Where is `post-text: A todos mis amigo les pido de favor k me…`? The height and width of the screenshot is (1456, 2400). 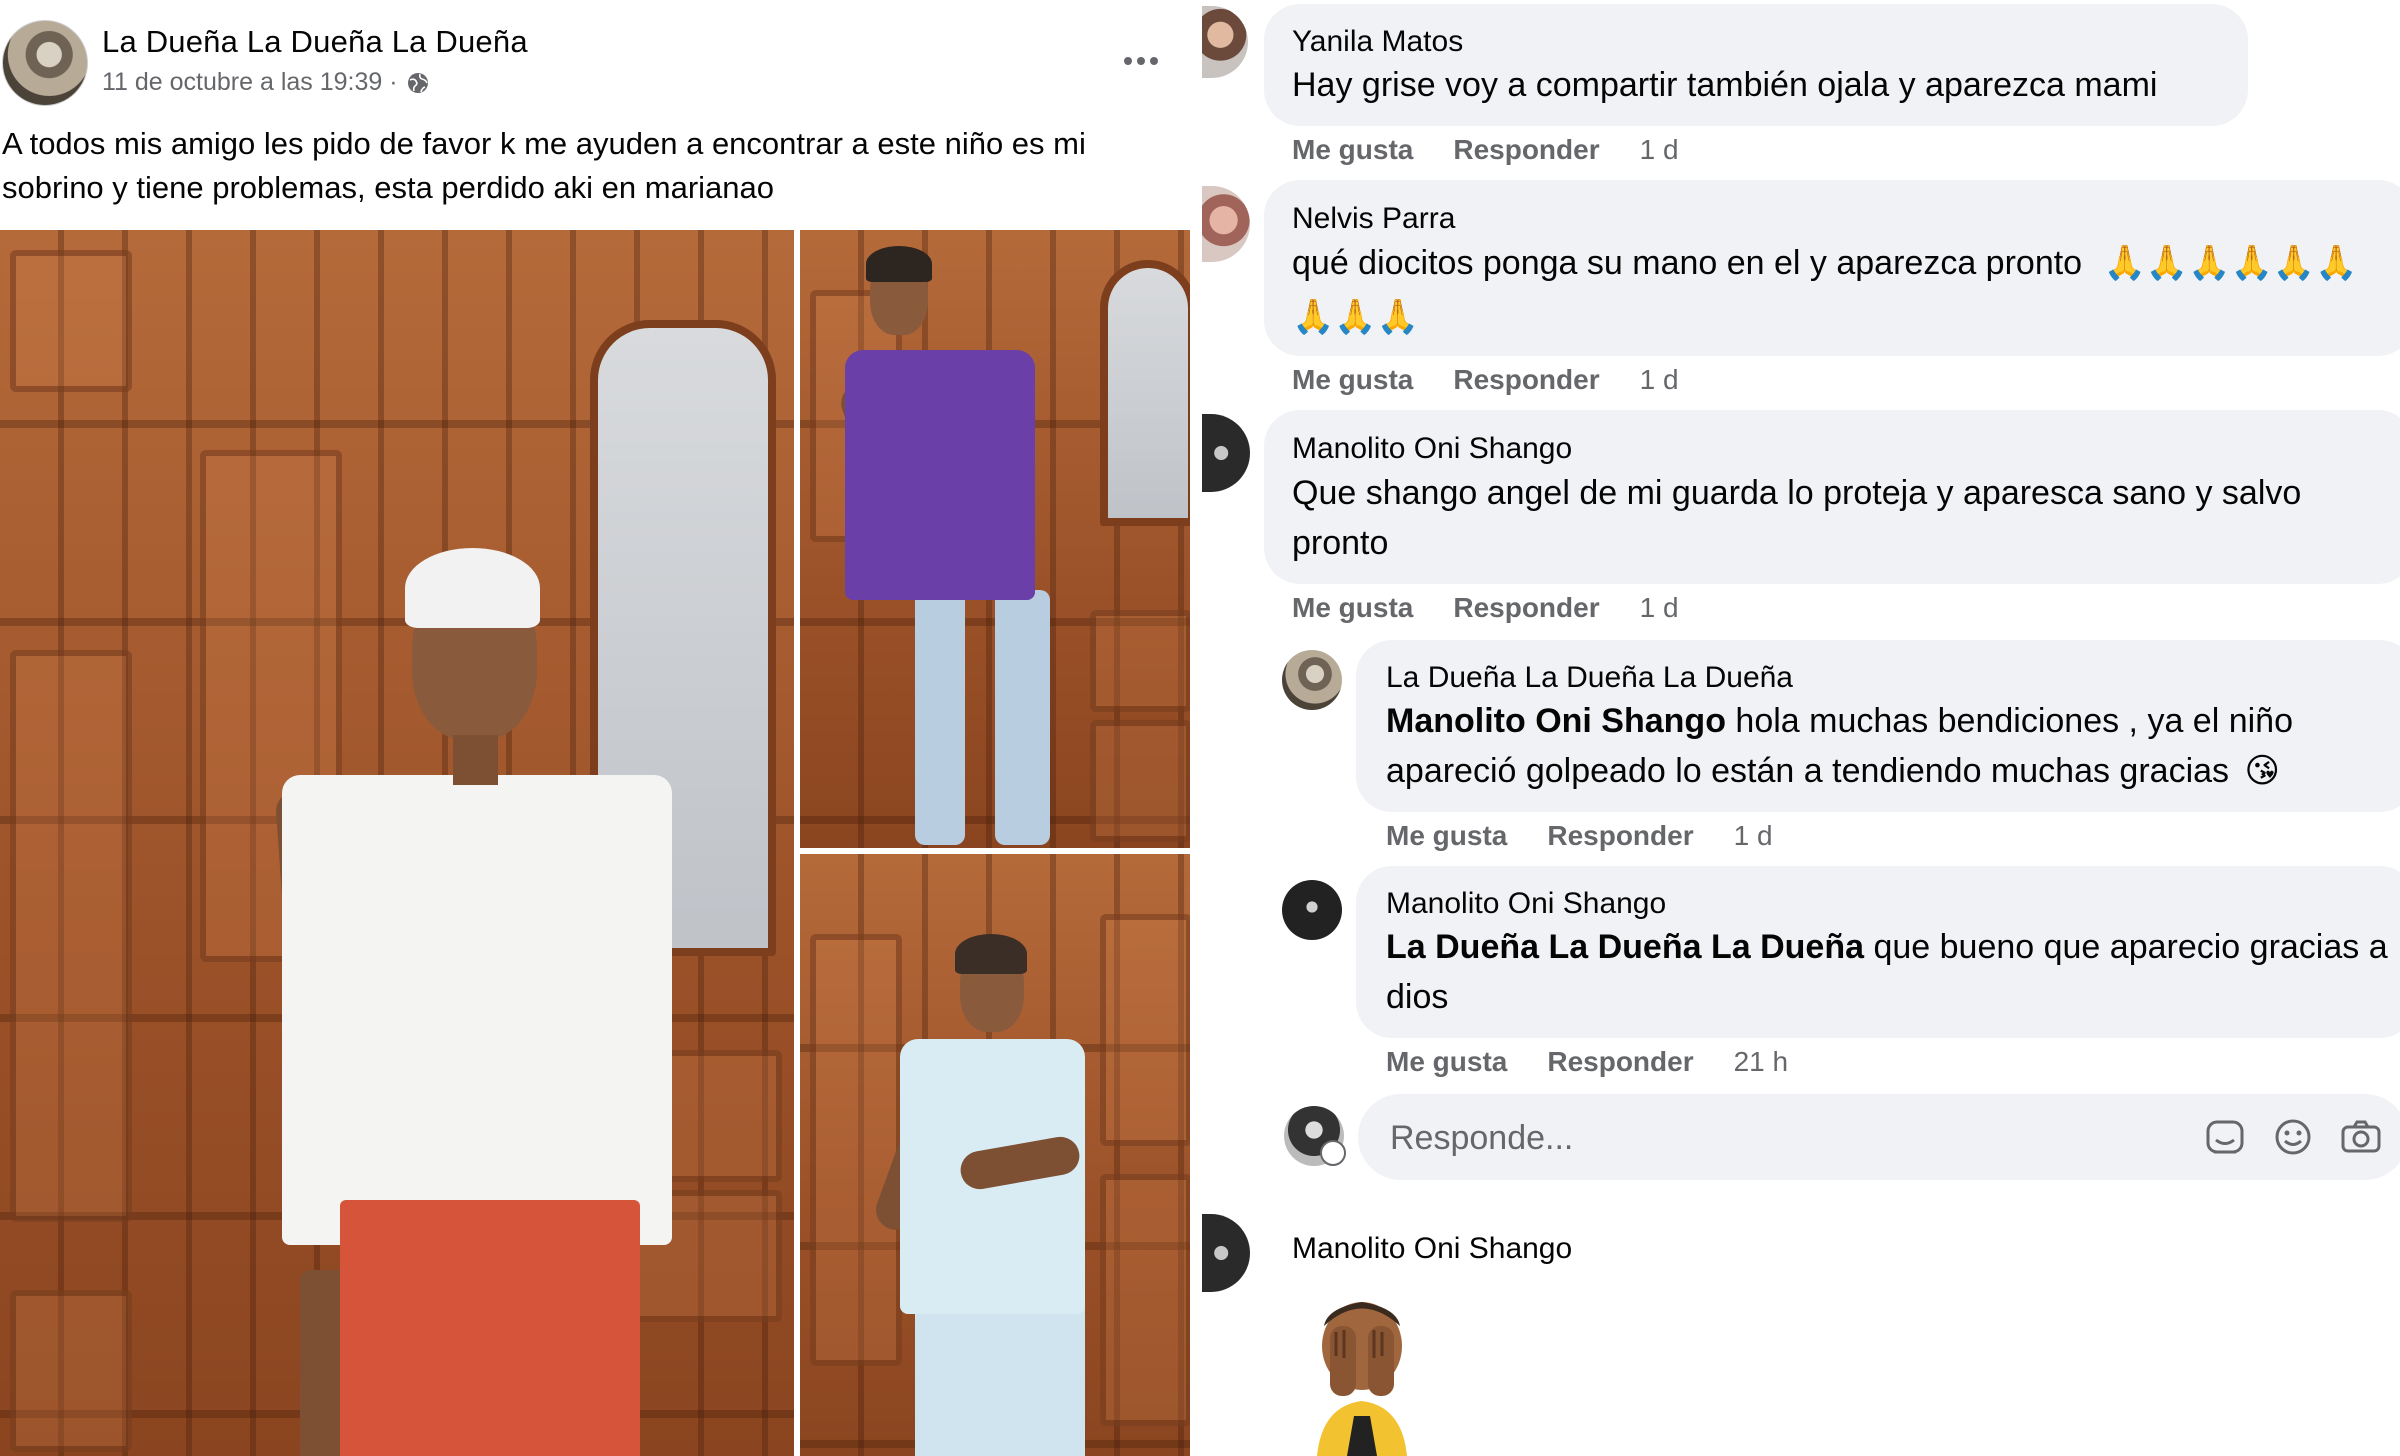
post-text: A todos mis amigo les pido de favor k me… is located at coordinates (582, 166).